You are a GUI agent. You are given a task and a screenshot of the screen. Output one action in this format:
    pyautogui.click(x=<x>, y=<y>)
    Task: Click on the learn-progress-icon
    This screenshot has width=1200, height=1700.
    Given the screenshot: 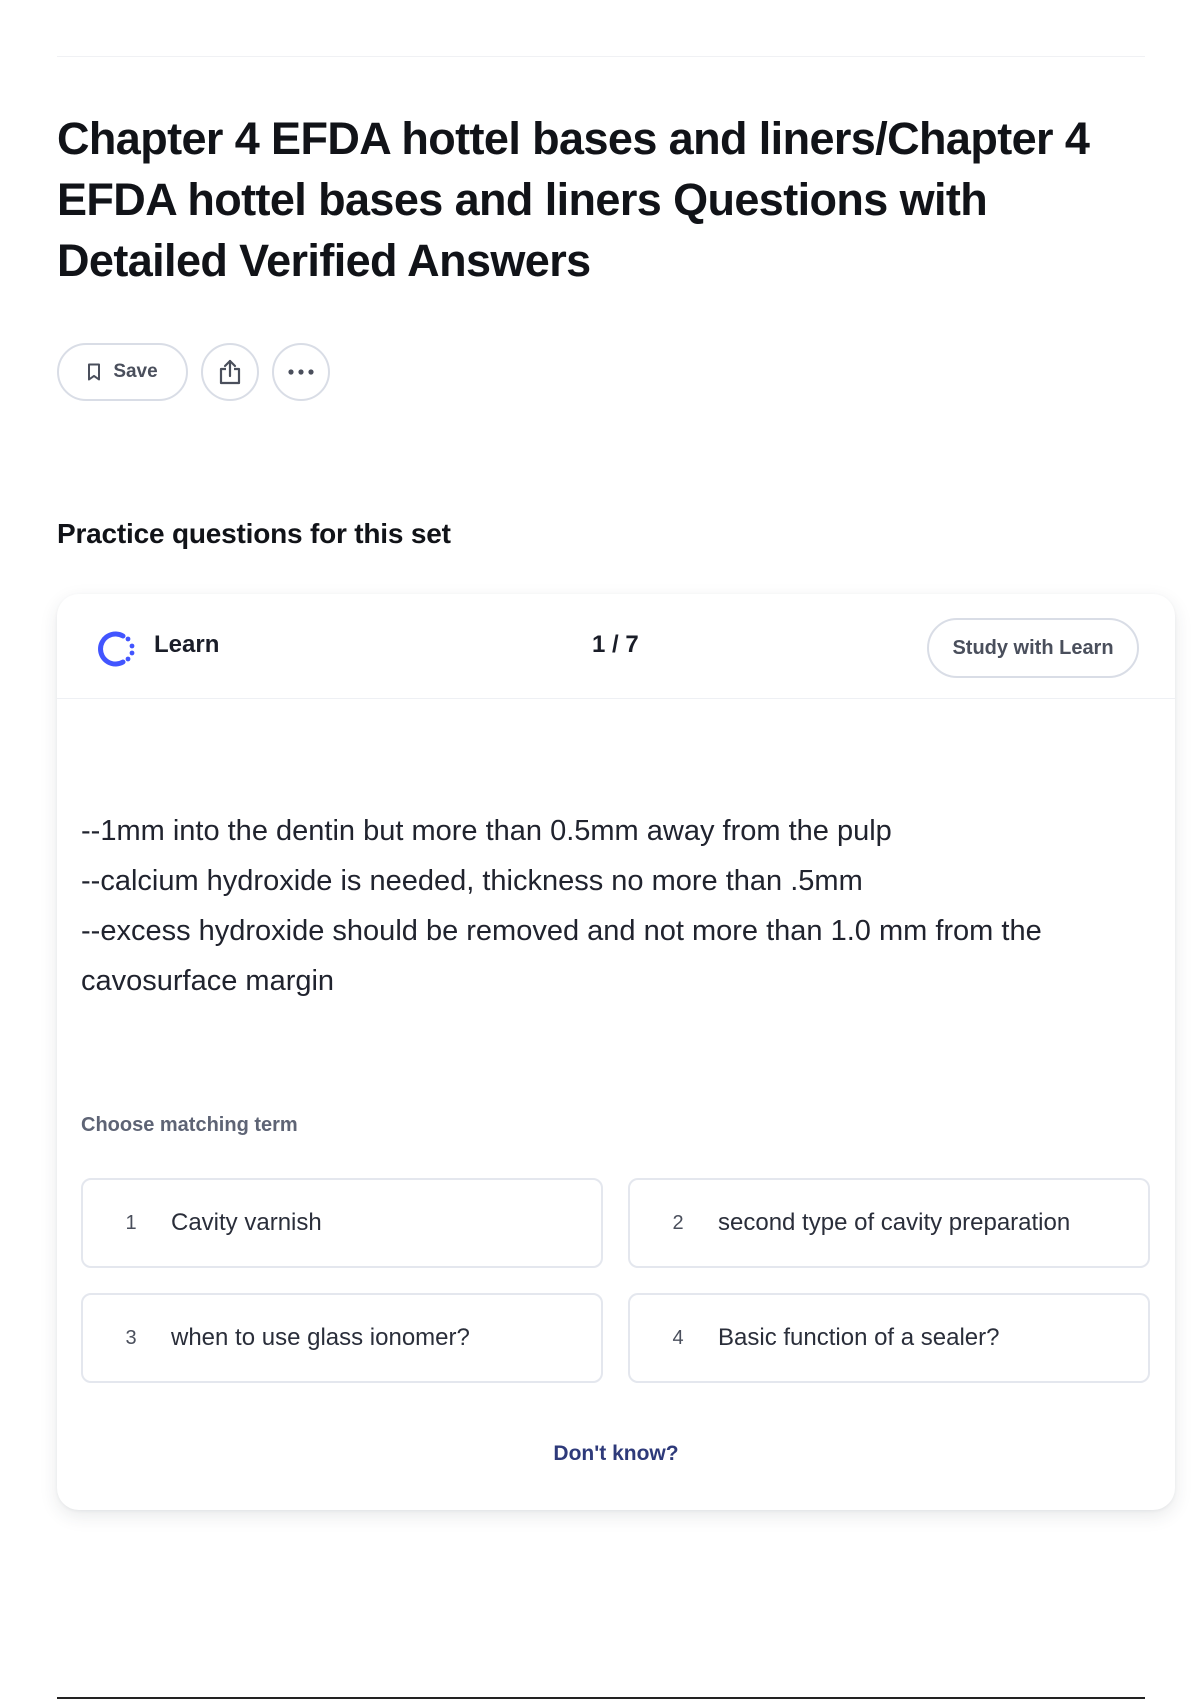 What is the action you would take?
    pyautogui.click(x=116, y=651)
    